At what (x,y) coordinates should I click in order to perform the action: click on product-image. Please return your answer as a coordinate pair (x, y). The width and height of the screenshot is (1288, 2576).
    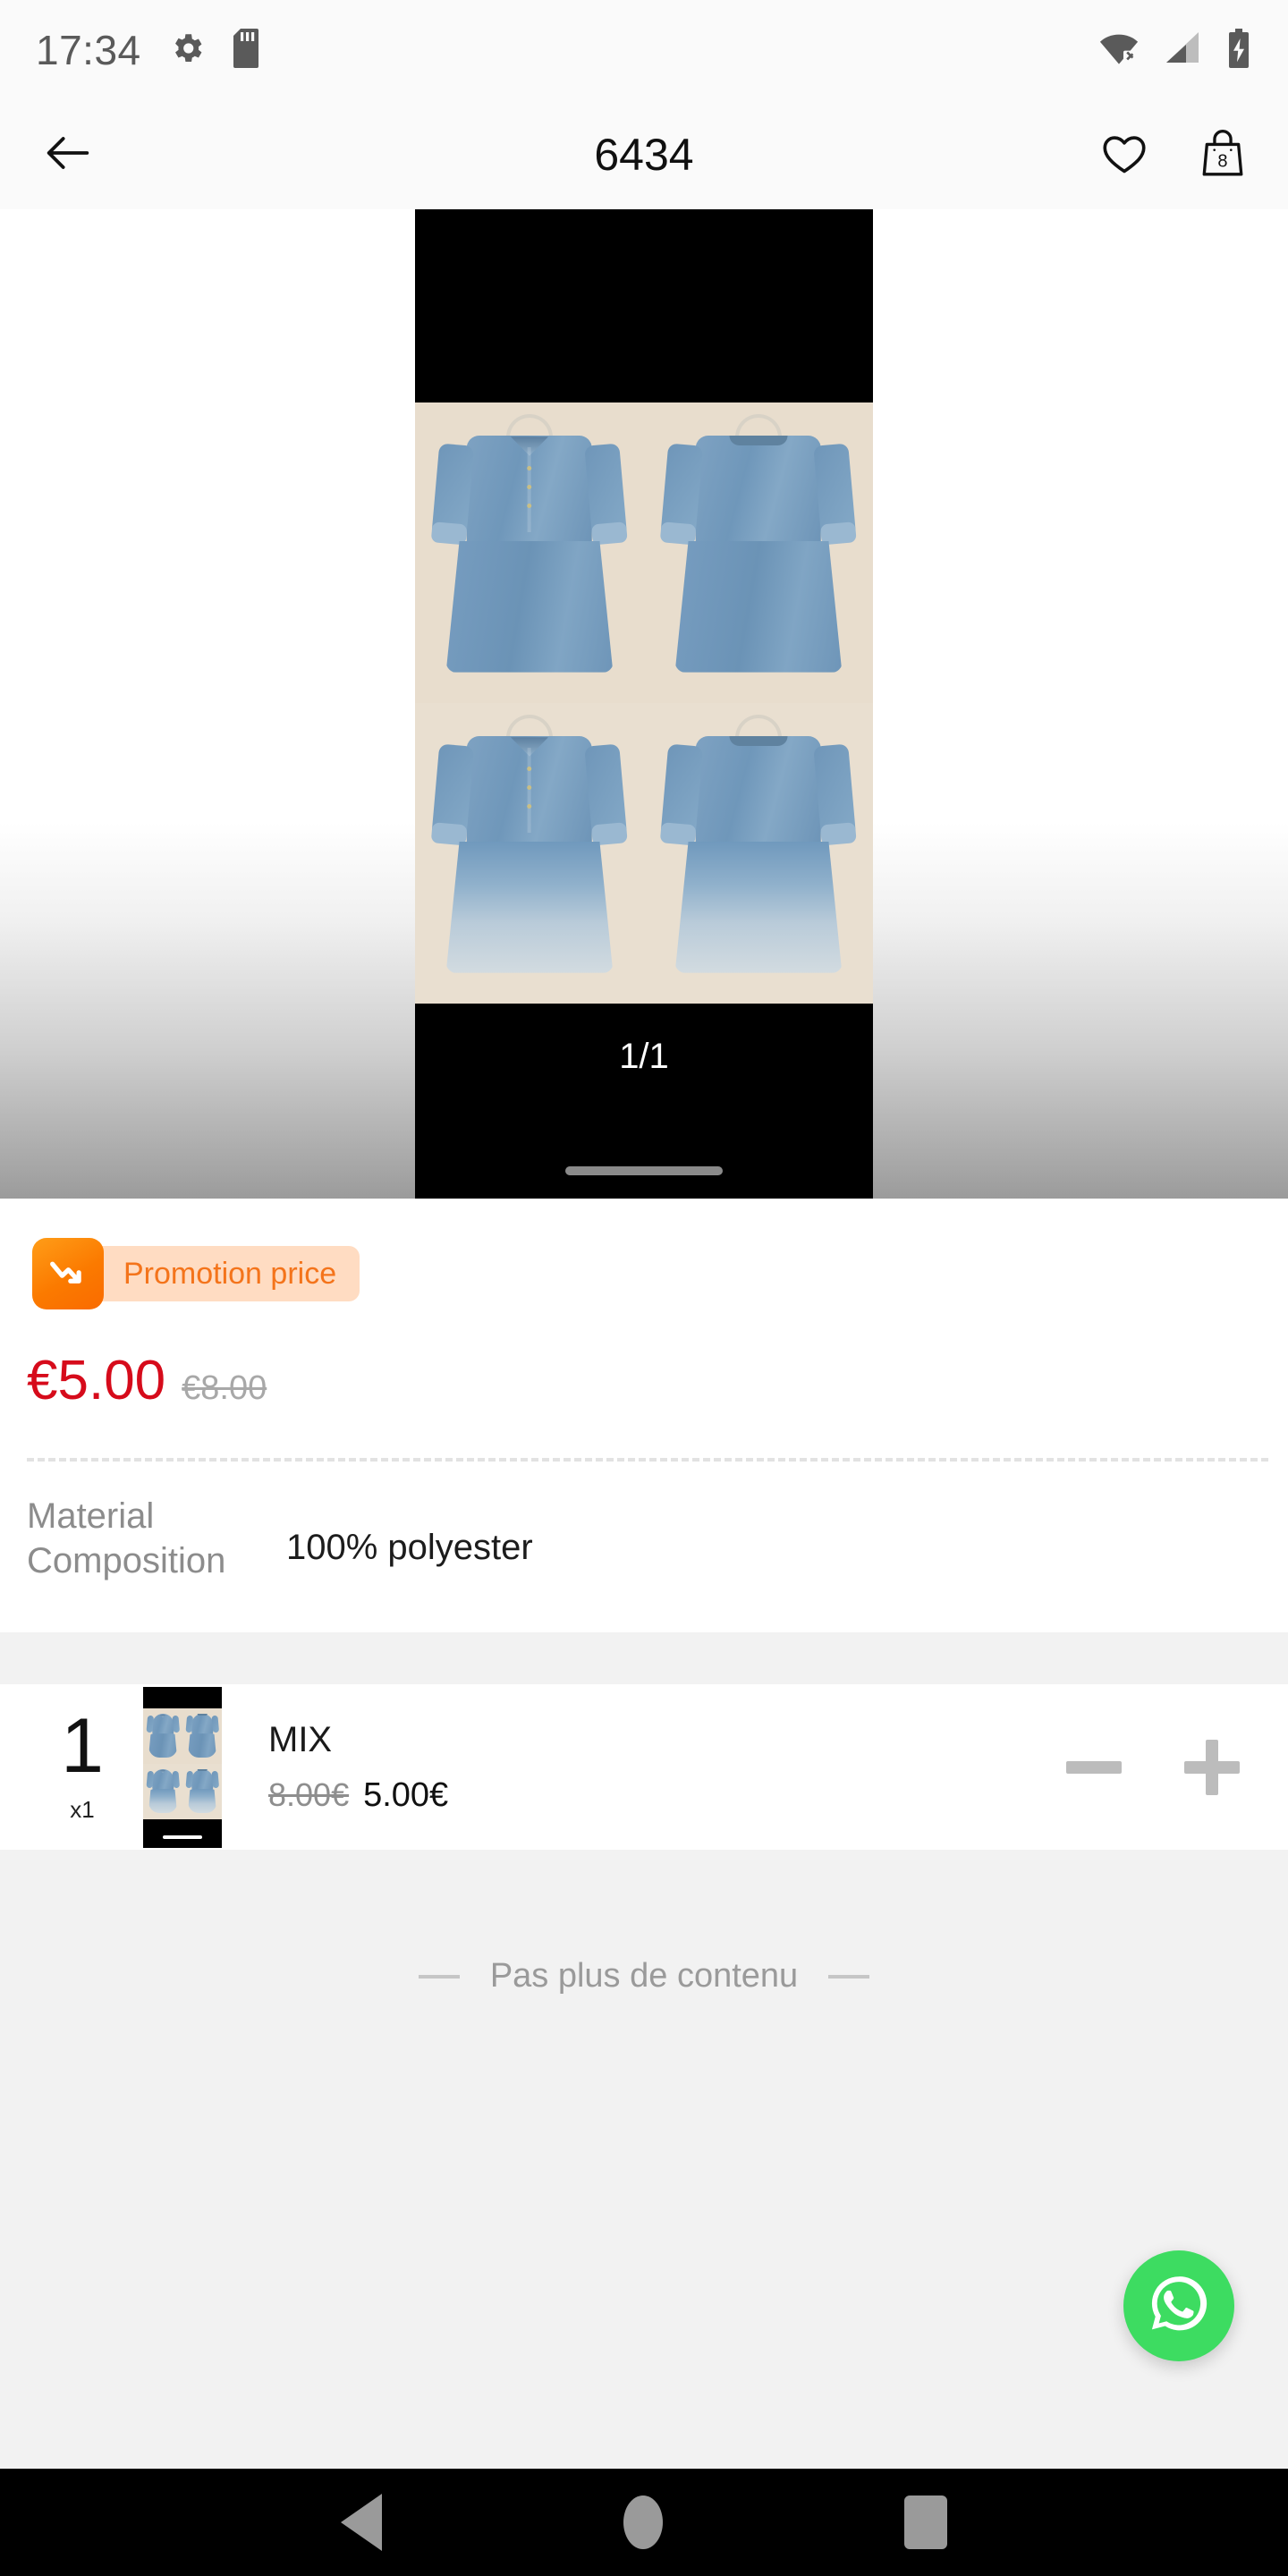
    Looking at the image, I should click on (644, 703).